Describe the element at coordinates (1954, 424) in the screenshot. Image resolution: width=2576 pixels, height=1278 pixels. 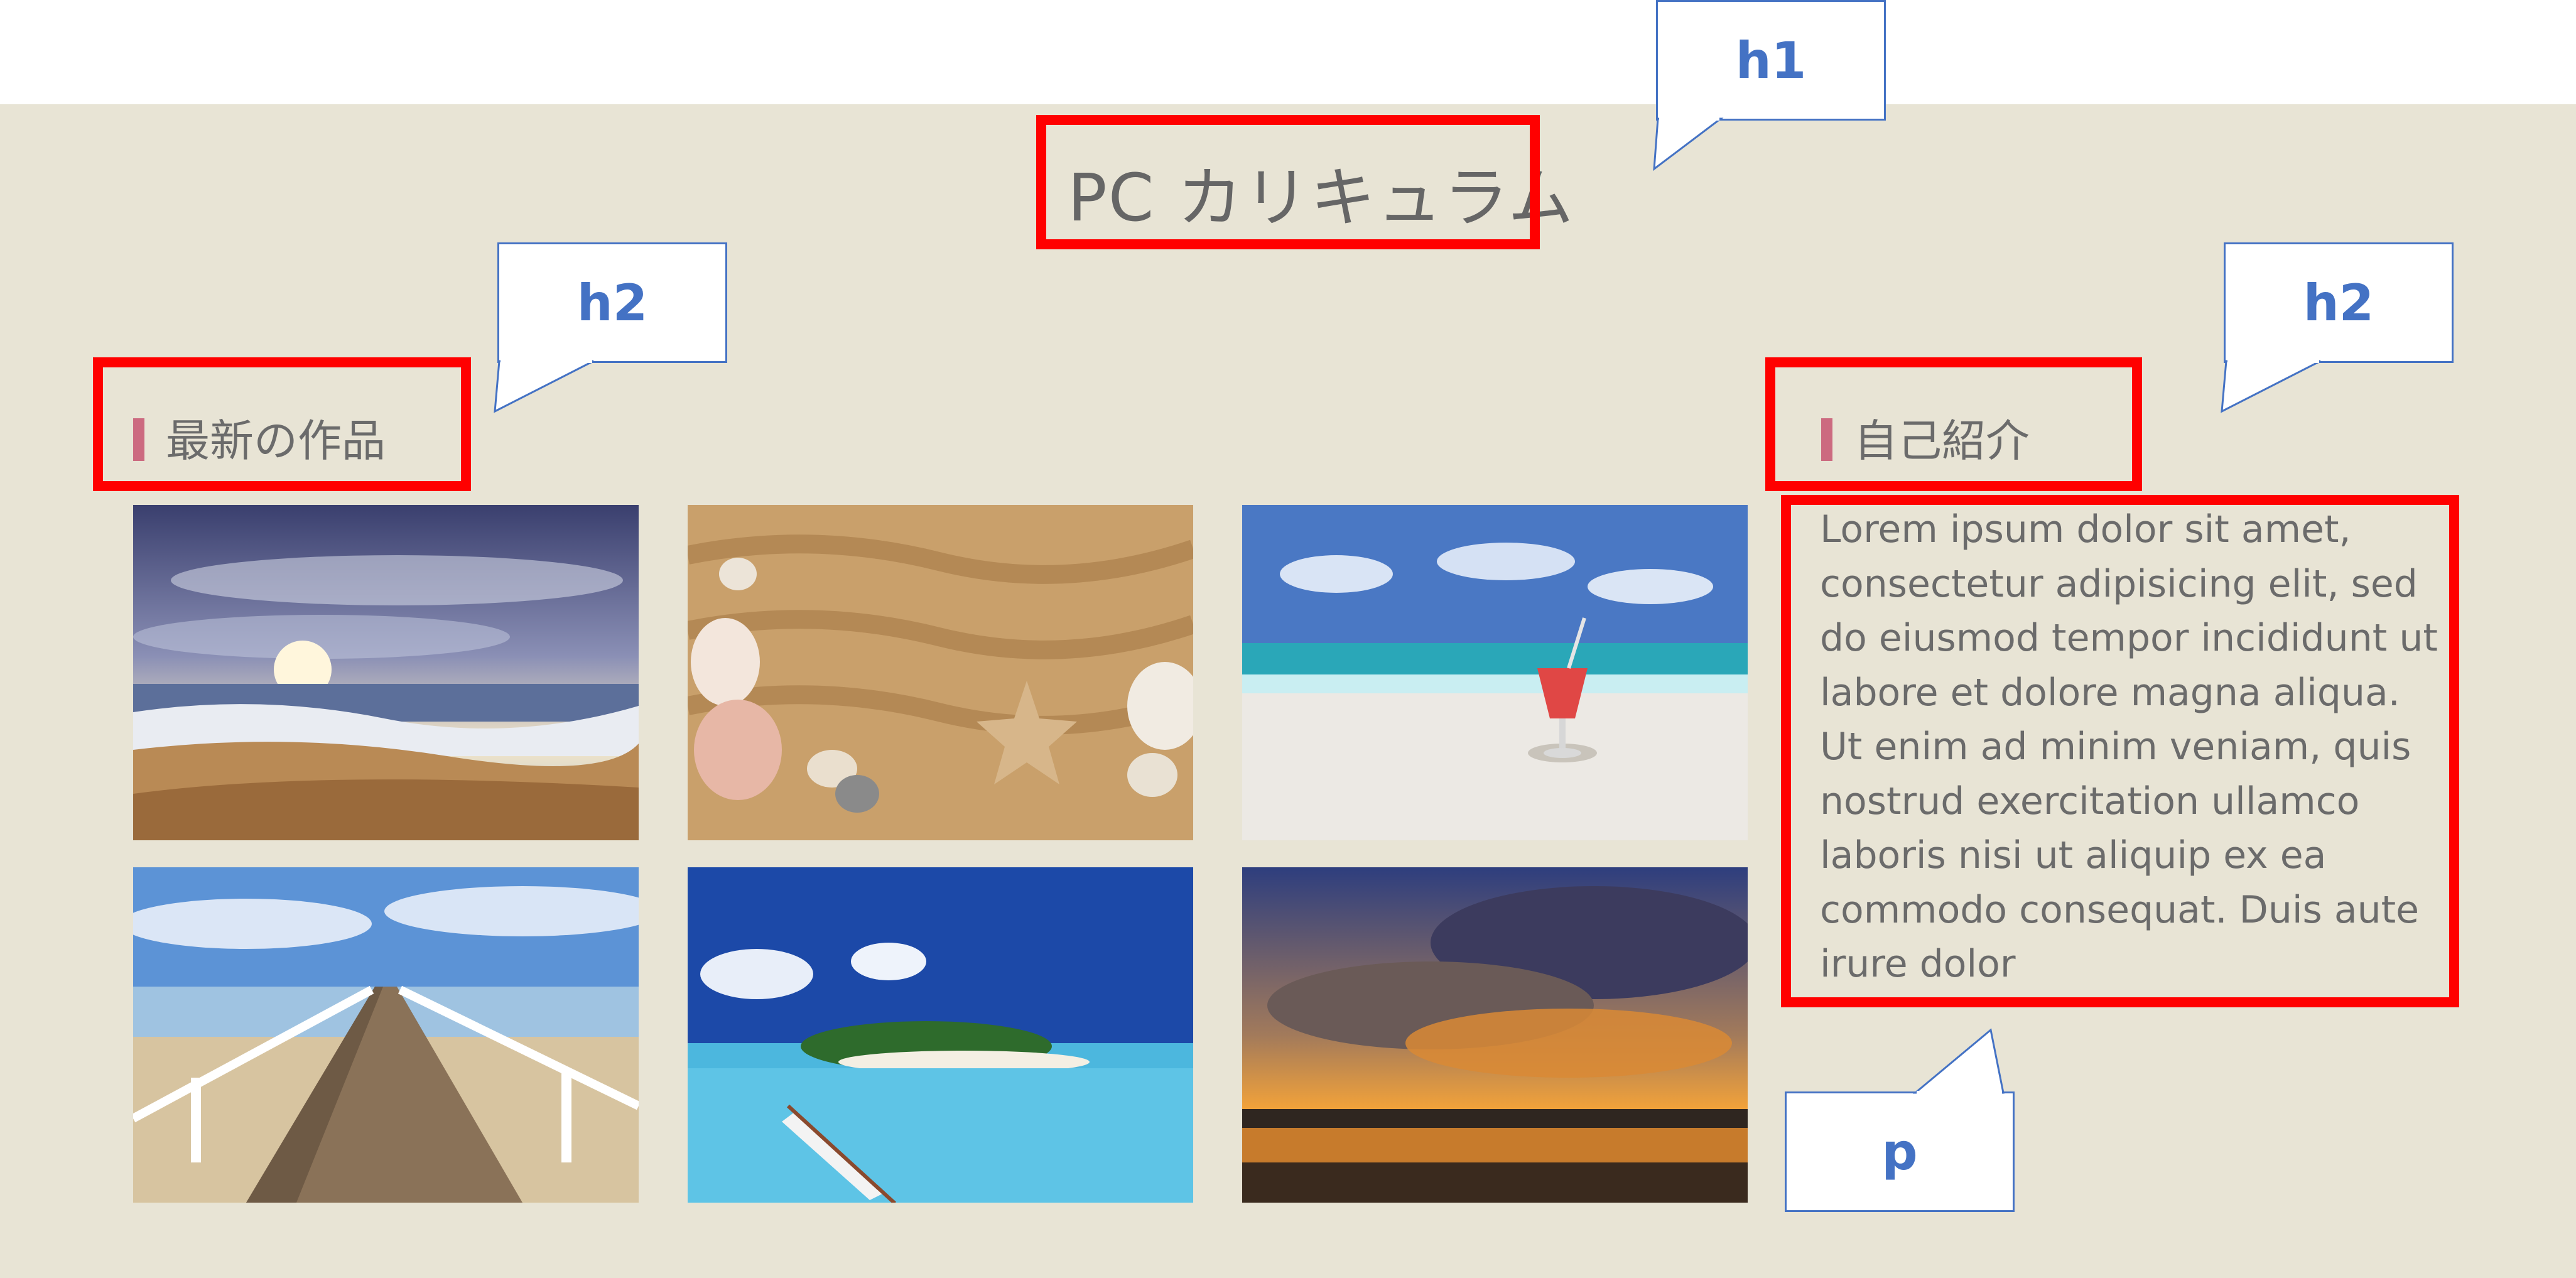
I see `highlight-box-h2-profile` at that location.